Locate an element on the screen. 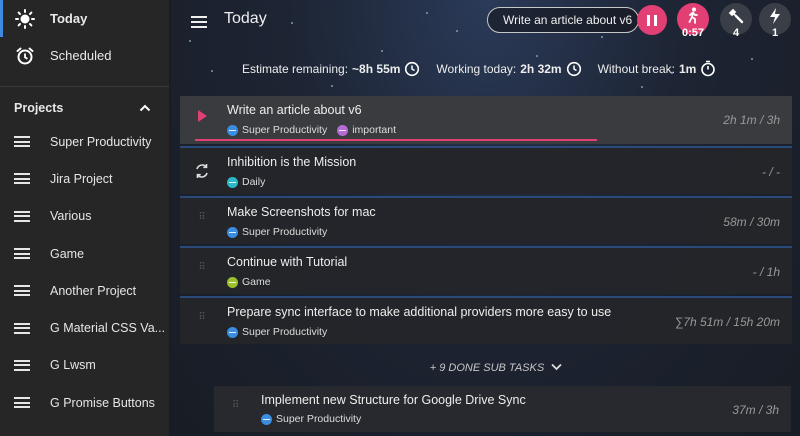 The width and height of the screenshot is (800, 436). task-time: 58m / 30m is located at coordinates (751, 222).